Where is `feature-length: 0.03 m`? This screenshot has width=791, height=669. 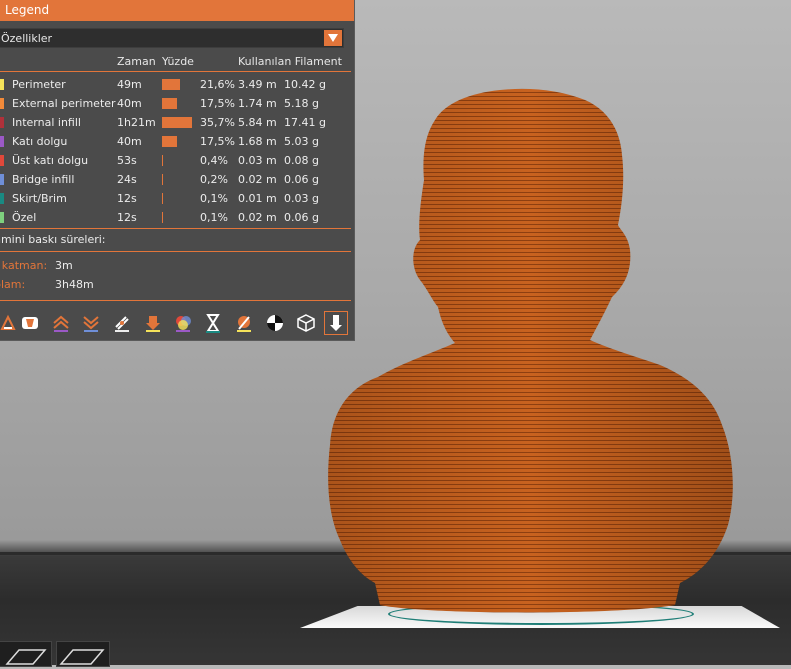
feature-length: 0.03 m is located at coordinates (257, 160).